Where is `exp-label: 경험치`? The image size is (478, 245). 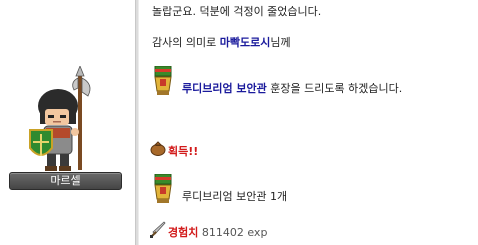 exp-label: 경험치 is located at coordinates (183, 232).